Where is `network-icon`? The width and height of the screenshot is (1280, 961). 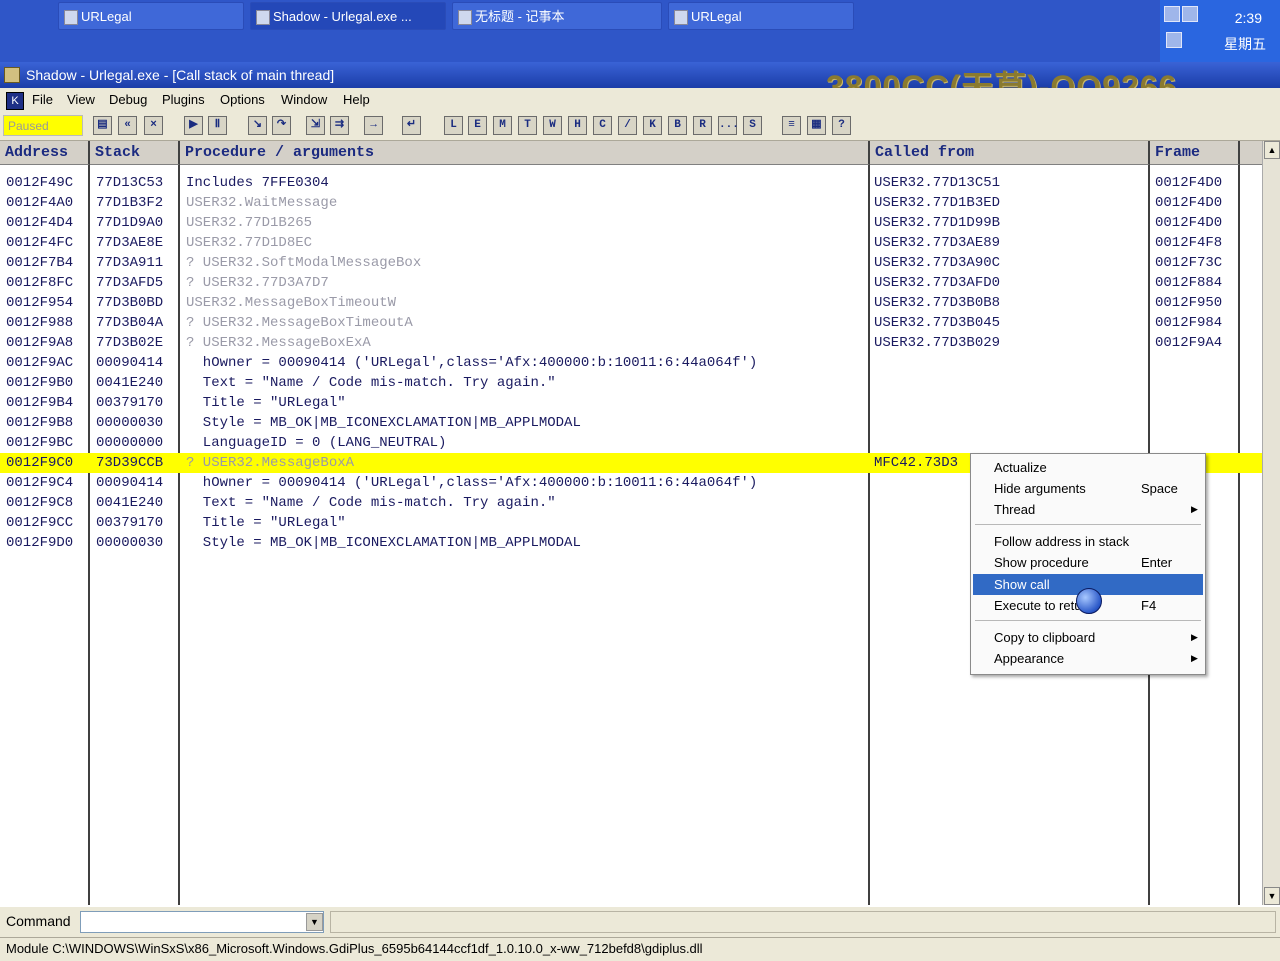 network-icon is located at coordinates (1172, 14).